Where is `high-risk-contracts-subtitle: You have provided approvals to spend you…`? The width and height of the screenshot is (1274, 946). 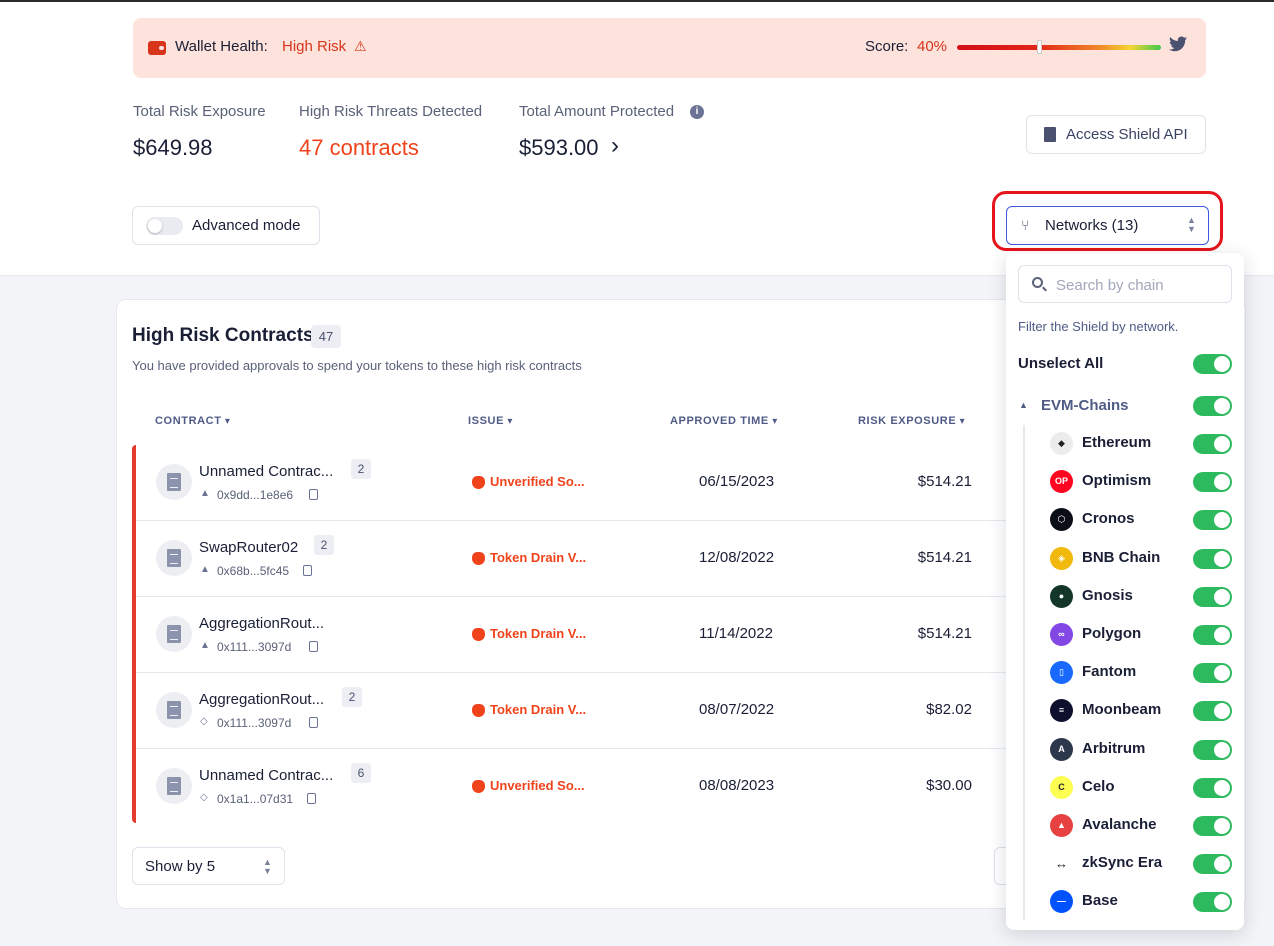
high-risk-contracts-subtitle: You have provided approvals to spend you… is located at coordinates (357, 365).